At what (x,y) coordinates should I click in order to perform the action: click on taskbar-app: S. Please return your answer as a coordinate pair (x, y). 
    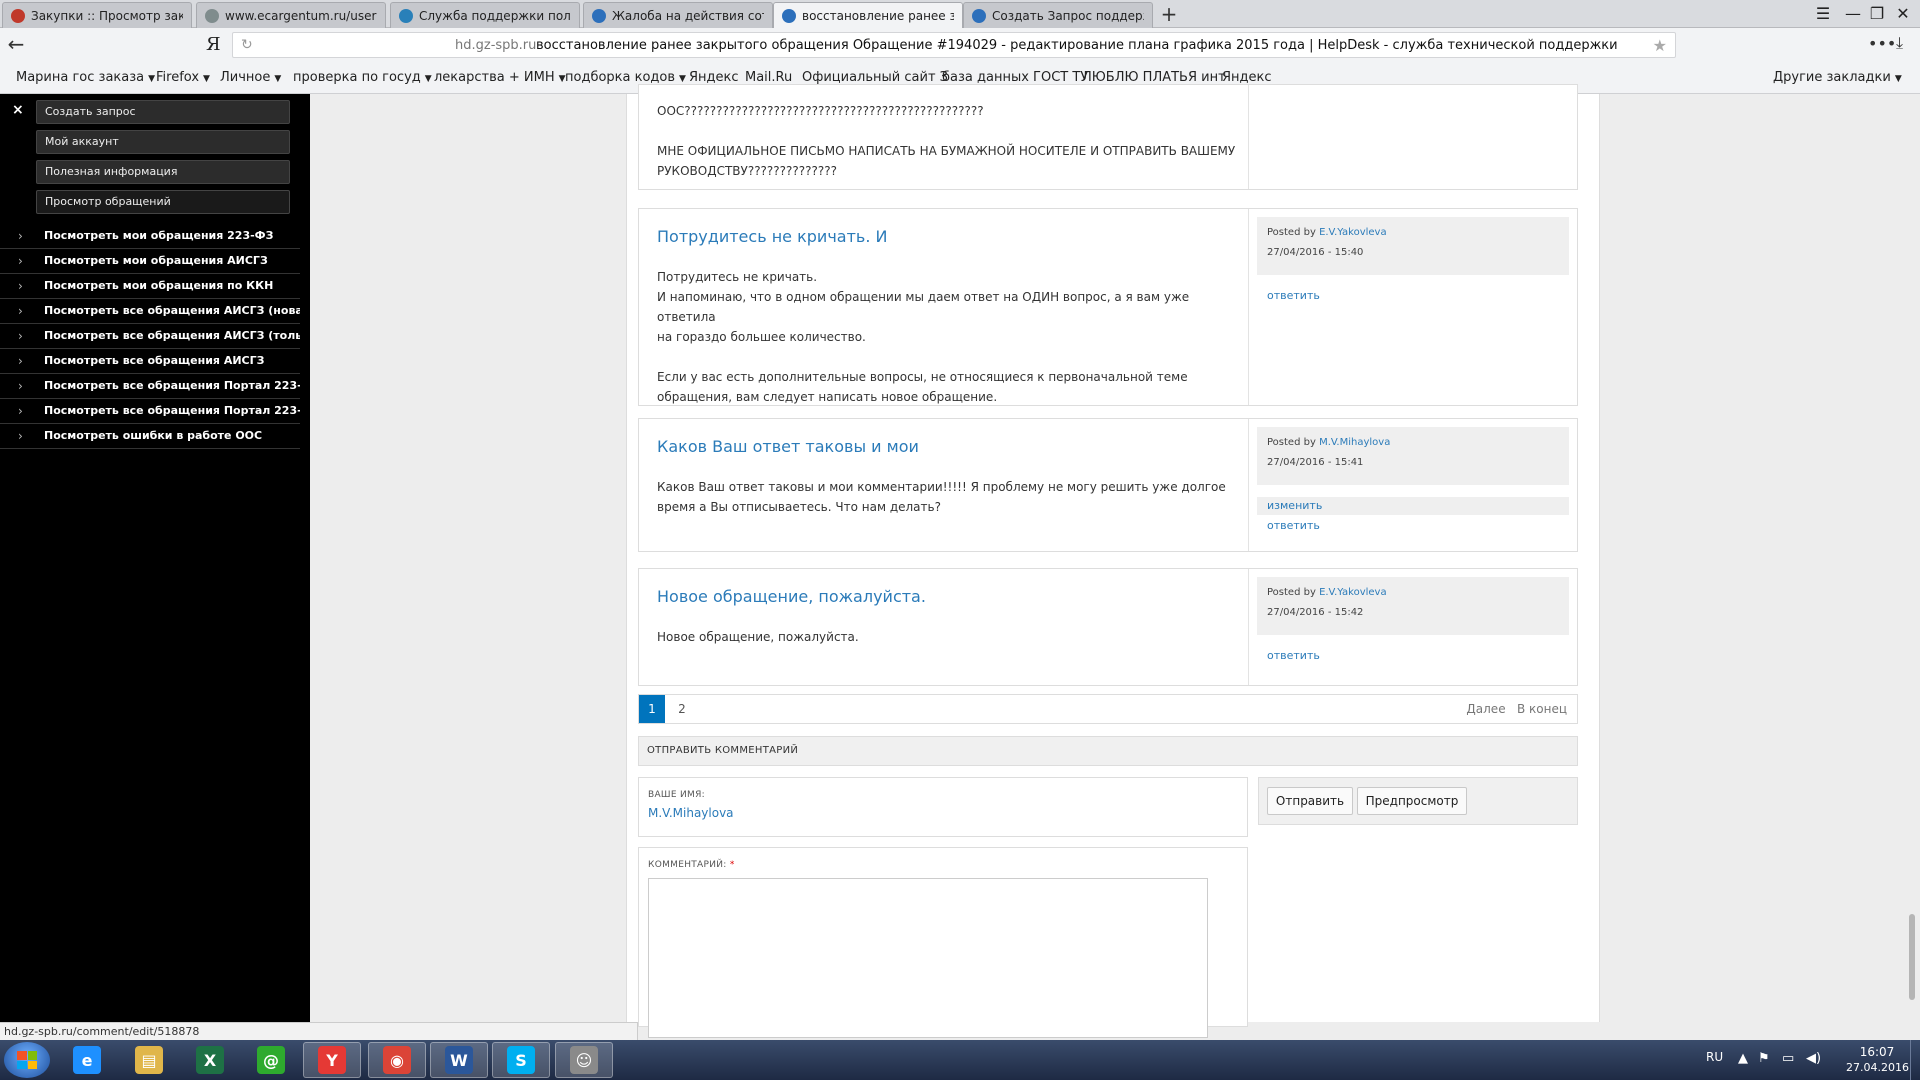
    Looking at the image, I should click on (521, 1060).